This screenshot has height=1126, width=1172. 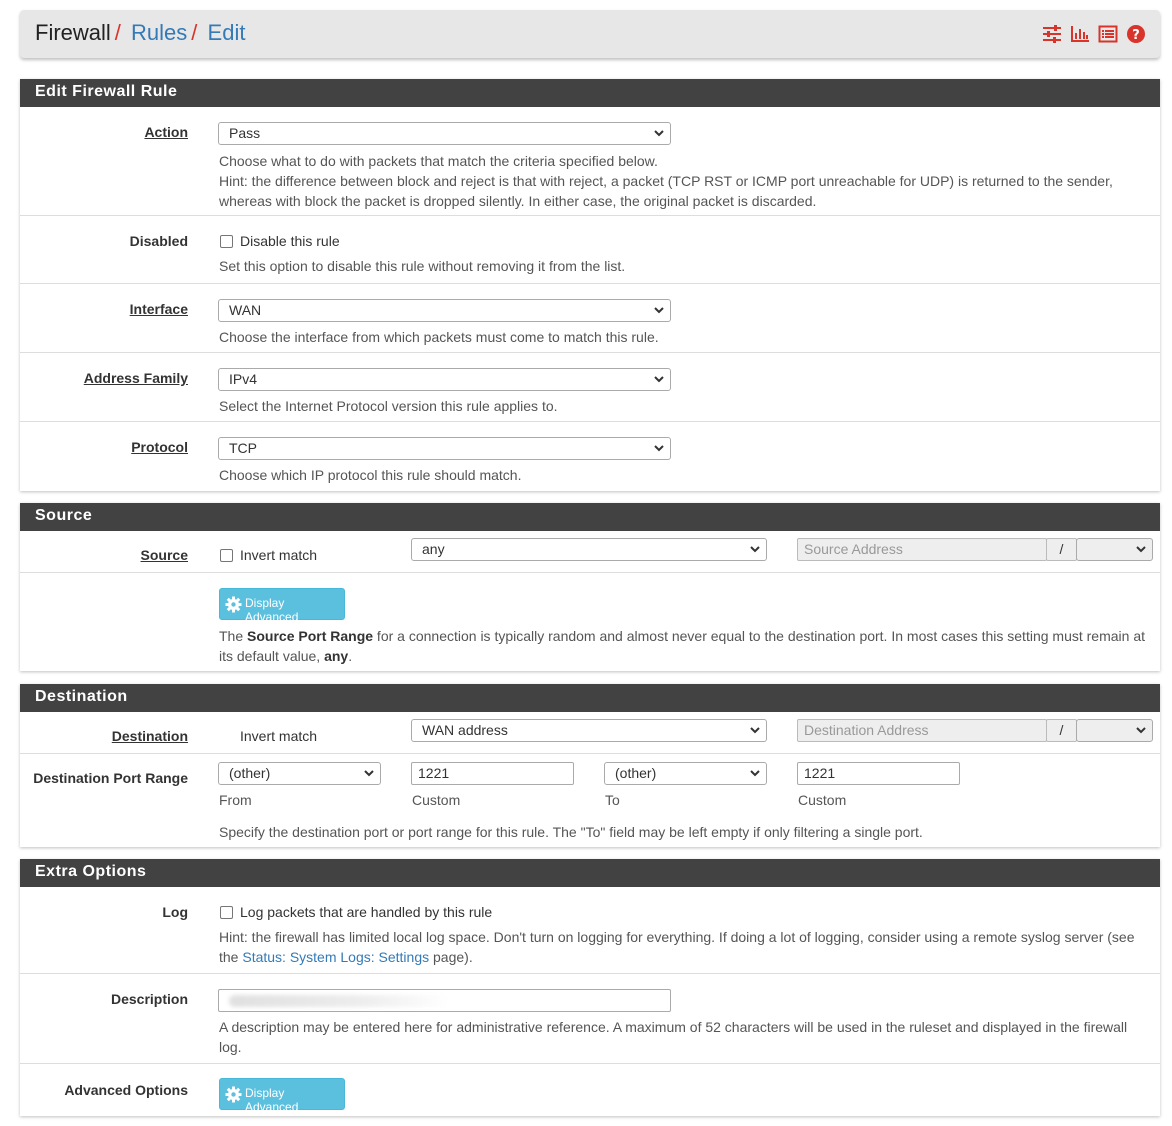 What do you see at coordinates (350, 656) in the screenshot?
I see `help-text: .` at bounding box center [350, 656].